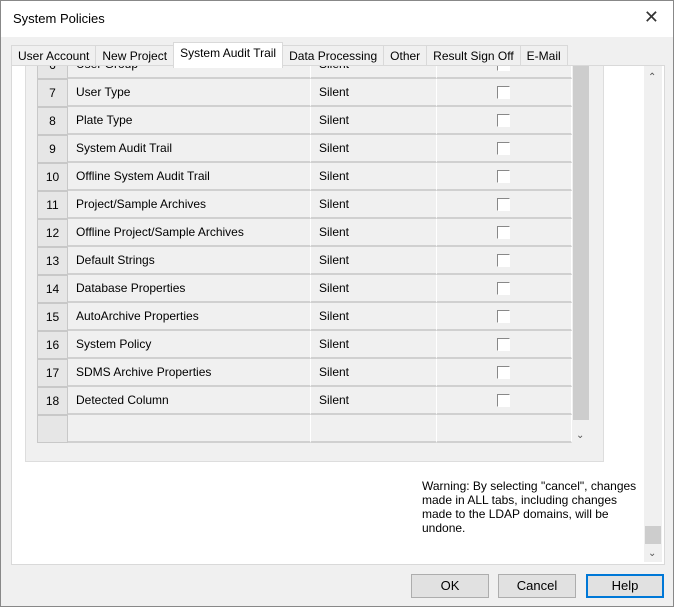 This screenshot has height=607, width=674. I want to click on item-name: Offline Project/Sample Archives, so click(189, 233).